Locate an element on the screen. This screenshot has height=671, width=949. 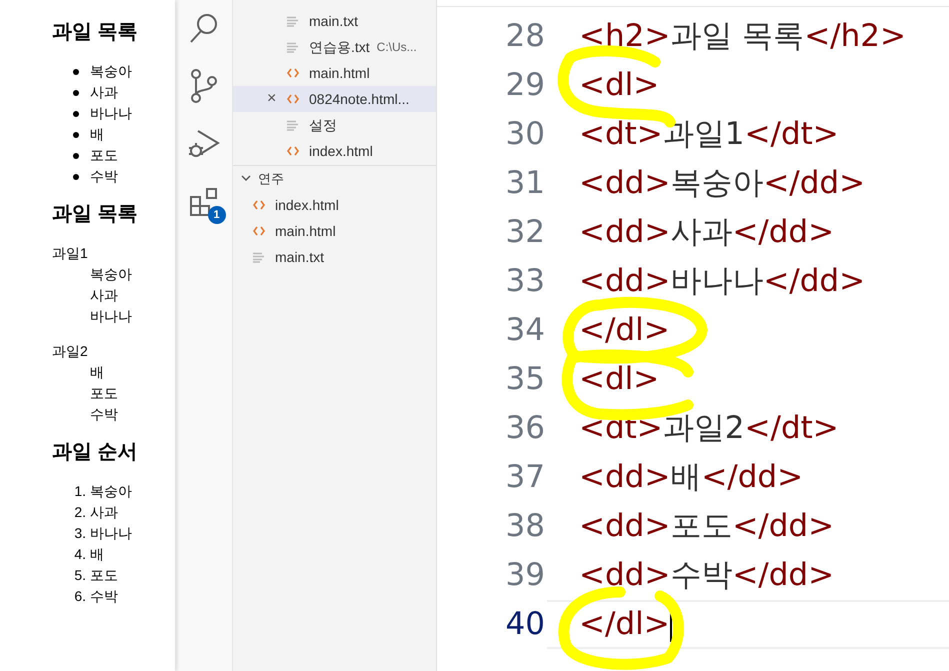
code-line: <dt>과일1</dt> is located at coordinates (709, 134).